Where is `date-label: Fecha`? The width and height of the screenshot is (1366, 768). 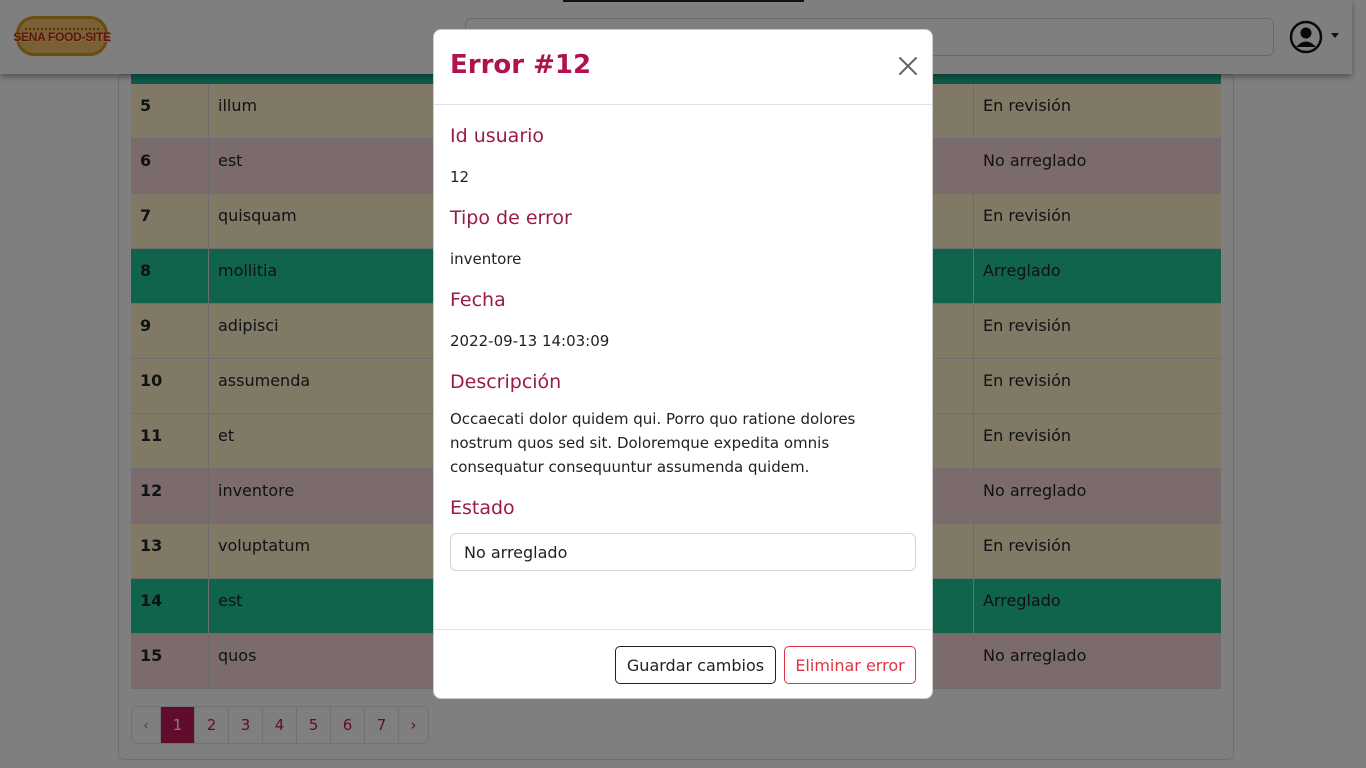
date-label: Fecha is located at coordinates (478, 300).